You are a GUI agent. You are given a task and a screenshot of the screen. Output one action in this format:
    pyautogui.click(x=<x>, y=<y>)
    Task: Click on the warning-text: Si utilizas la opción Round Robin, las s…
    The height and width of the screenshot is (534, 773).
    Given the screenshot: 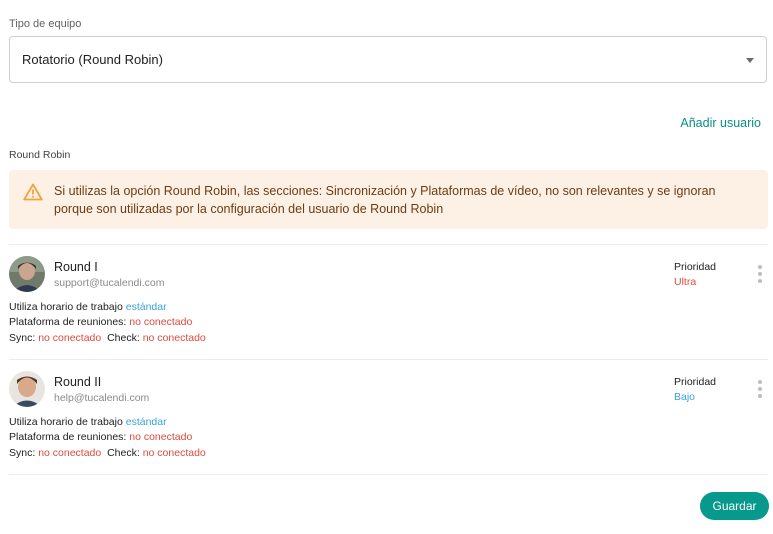 What is the action you would take?
    pyautogui.click(x=384, y=200)
    